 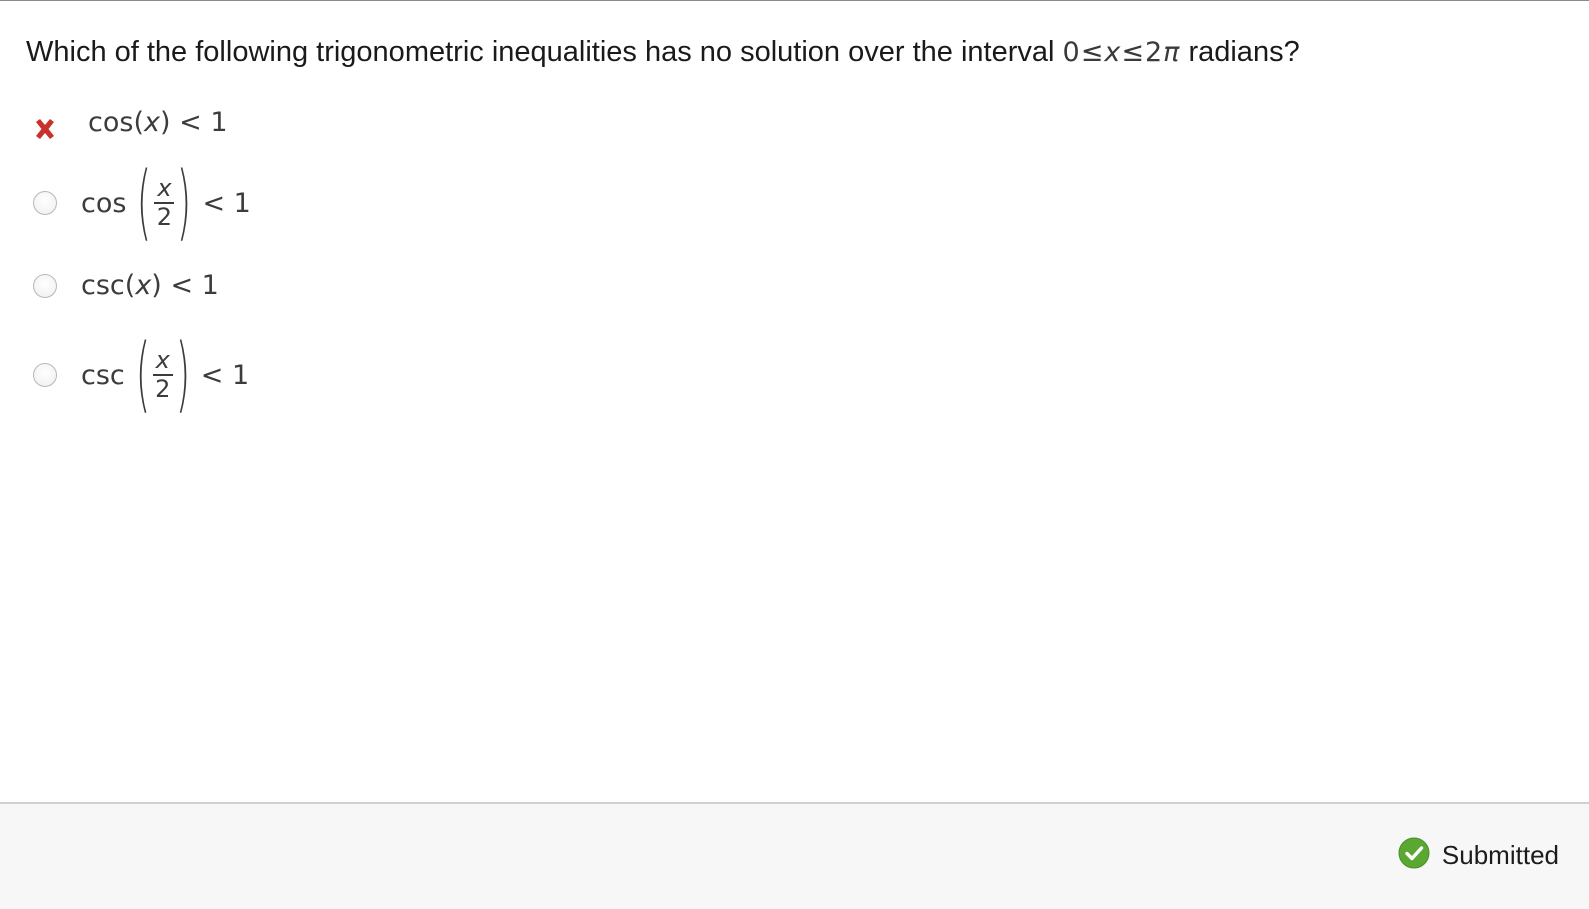 I want to click on option-4-relation: <, so click(x=212, y=375).